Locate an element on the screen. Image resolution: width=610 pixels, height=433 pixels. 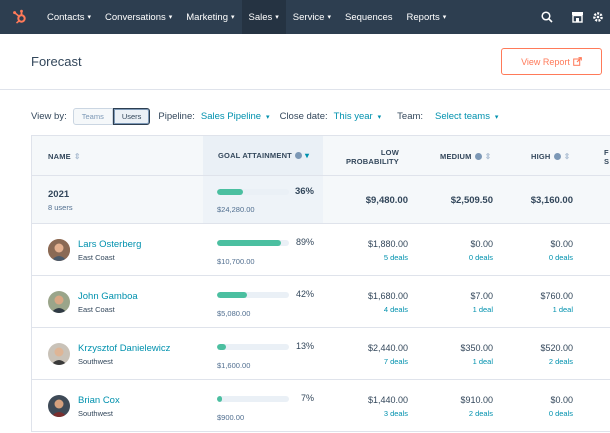
column-forecast-label-1: F is located at coordinates (606, 152).